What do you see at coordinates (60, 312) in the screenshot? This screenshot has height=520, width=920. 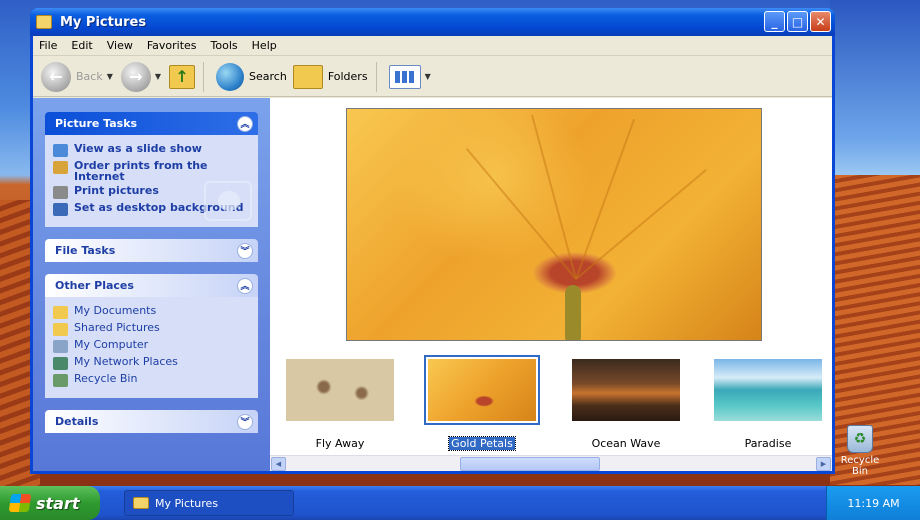 I see `my-documents-icon` at bounding box center [60, 312].